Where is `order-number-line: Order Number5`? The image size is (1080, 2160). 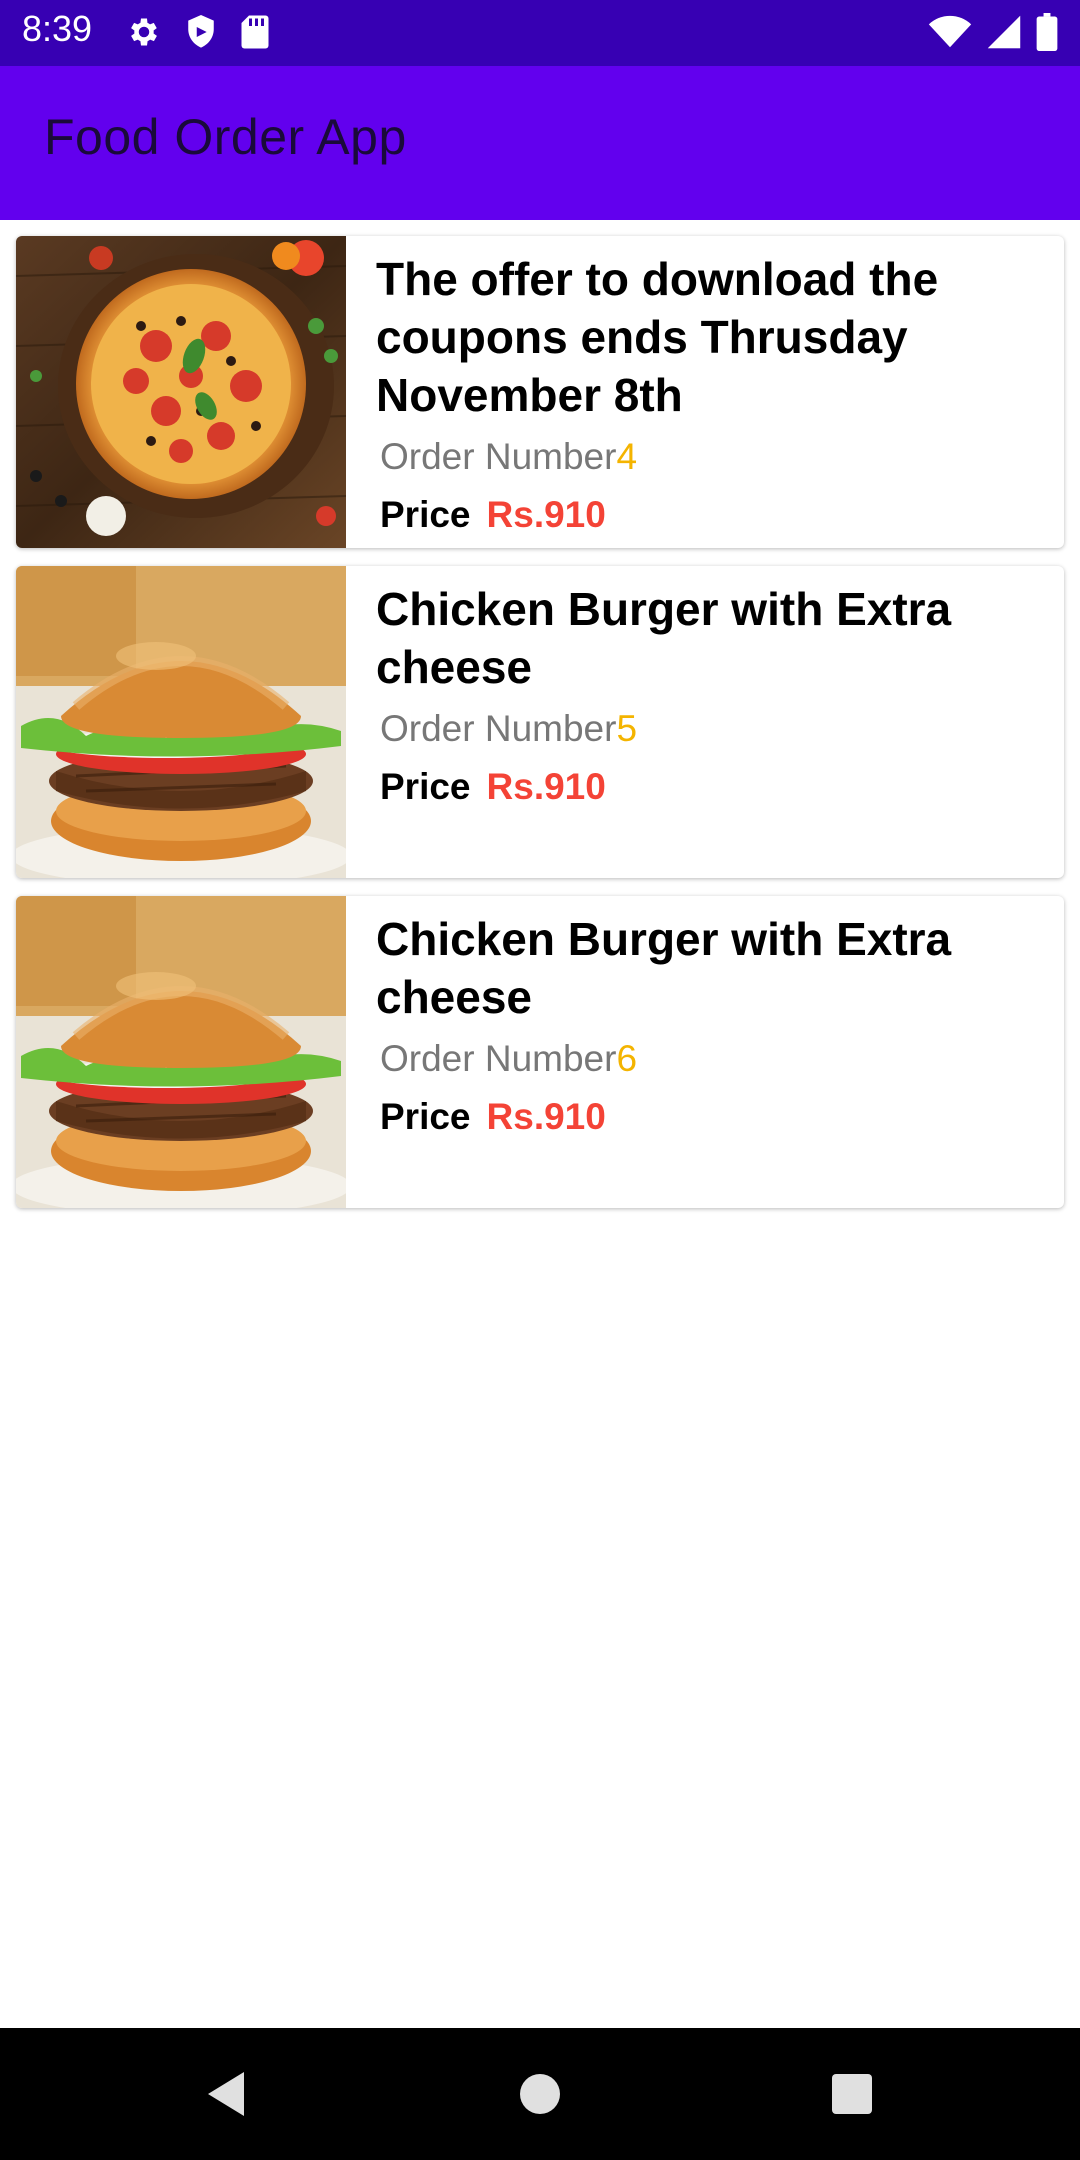 order-number-line: Order Number5 is located at coordinates (712, 729).